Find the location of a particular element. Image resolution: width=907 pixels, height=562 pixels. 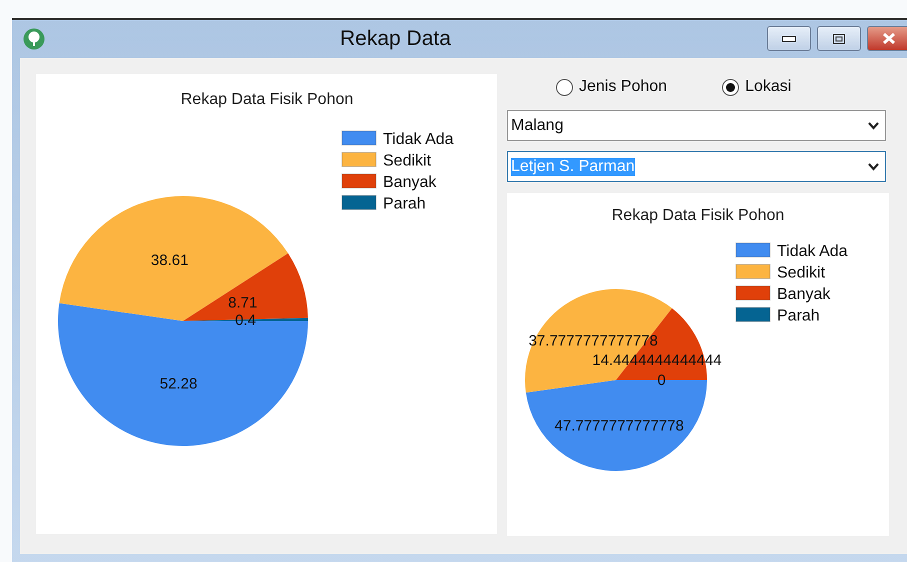

value-label: 52.28 is located at coordinates (179, 383).